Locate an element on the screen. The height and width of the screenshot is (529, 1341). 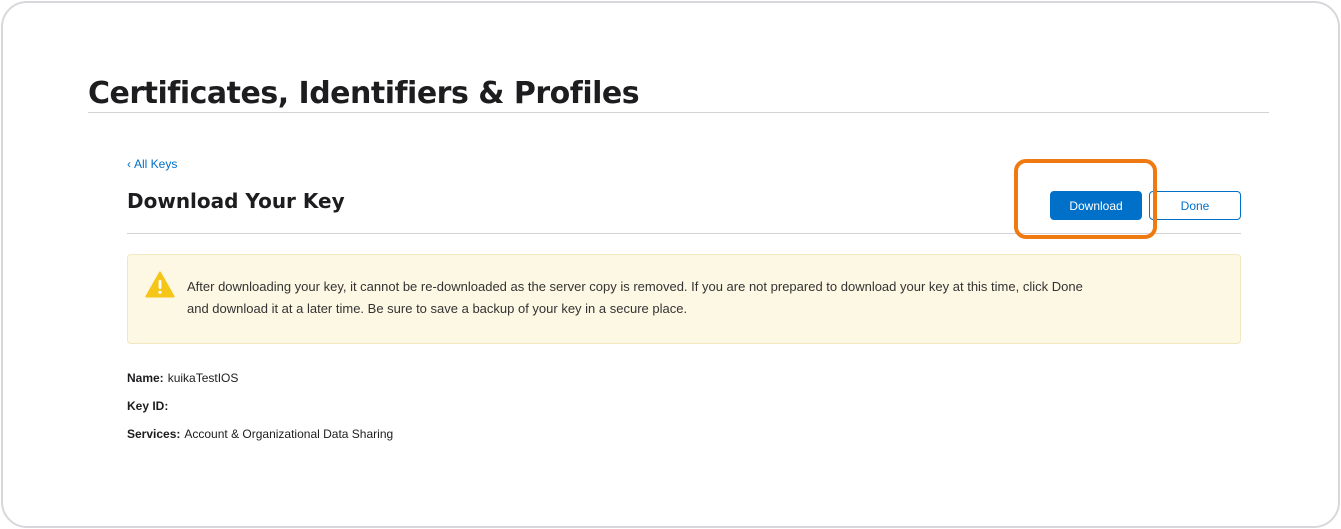
name-value: kuikaTestIOS is located at coordinates (203, 378).